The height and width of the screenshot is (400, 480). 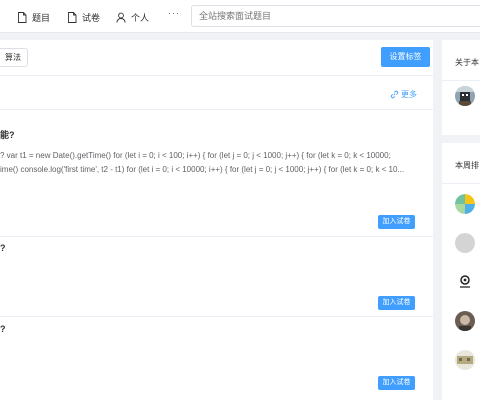 What do you see at coordinates (41, 17) in the screenshot?
I see `nav-item-label: 题目` at bounding box center [41, 17].